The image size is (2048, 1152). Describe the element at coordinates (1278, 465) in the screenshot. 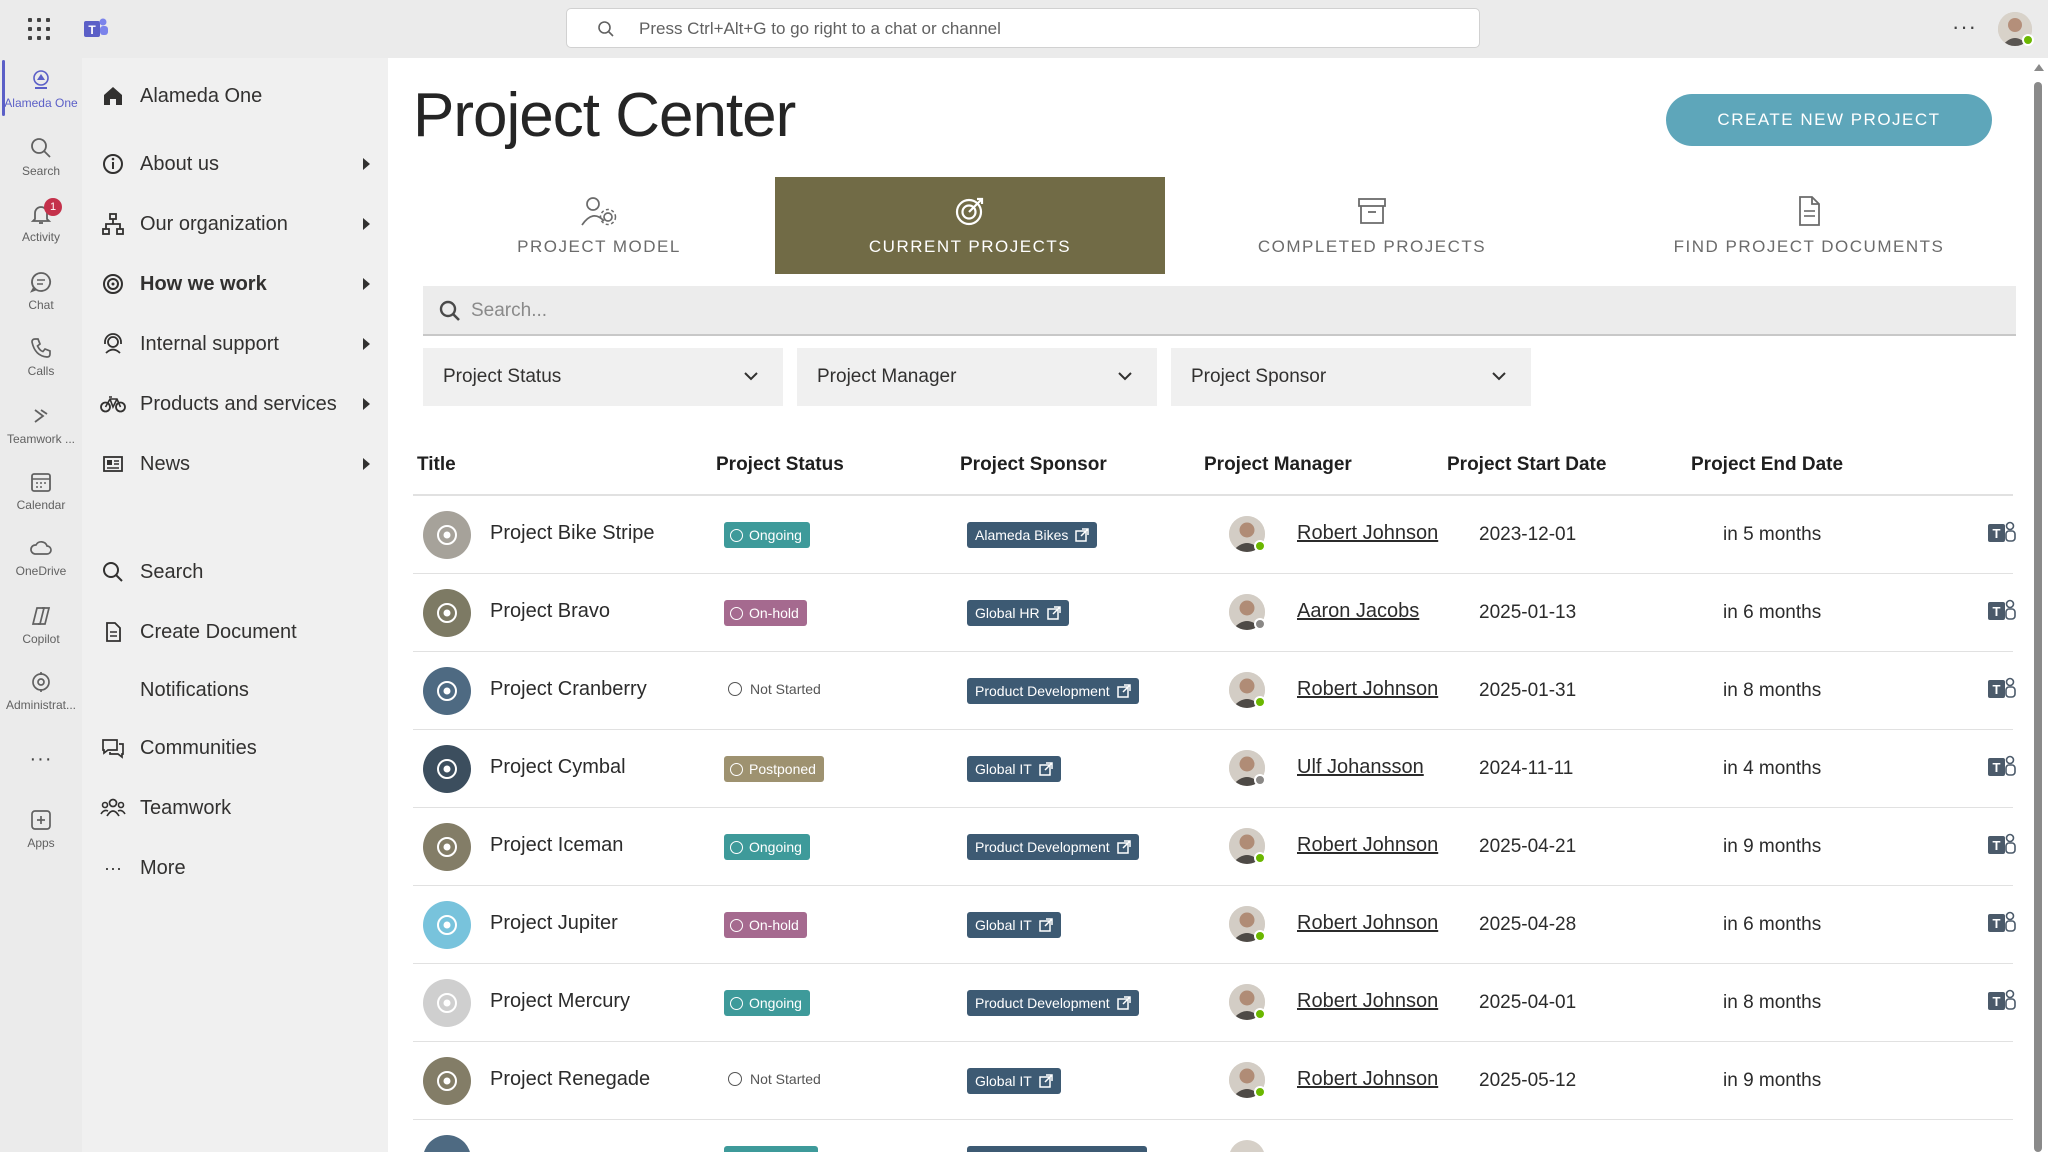

I see `column-header-manager: Project Manager` at that location.